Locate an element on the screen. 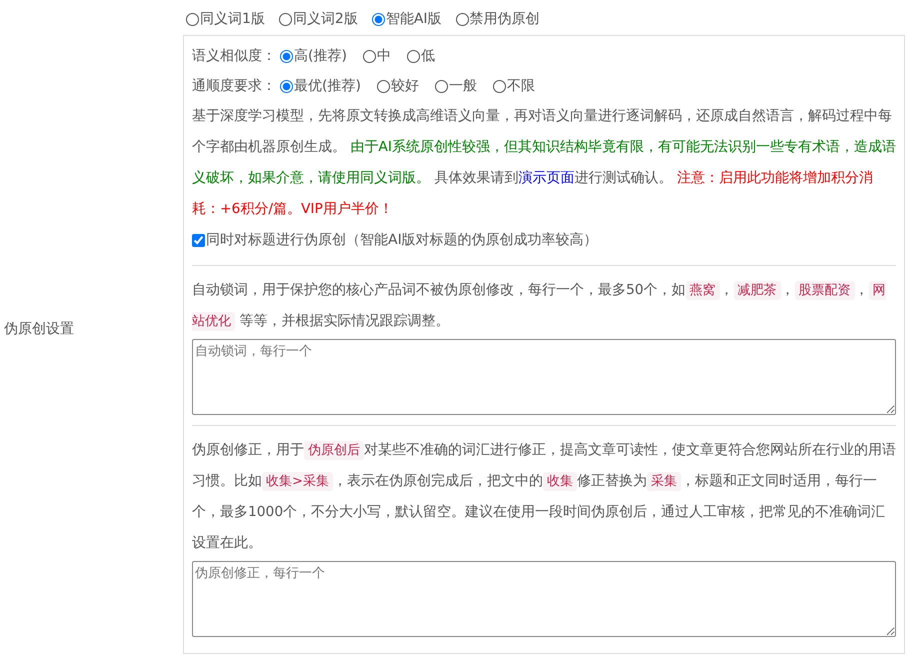 The height and width of the screenshot is (658, 911). option-label: 智能AI版 is located at coordinates (414, 19).